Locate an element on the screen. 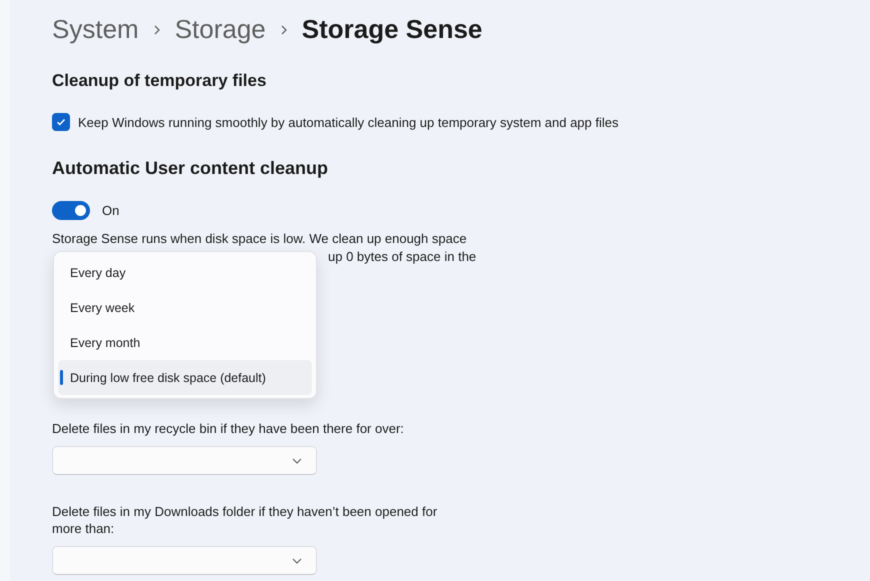 Image resolution: width=870 pixels, height=581 pixels. menu-option: During low free disk space (default) is located at coordinates (185, 377).